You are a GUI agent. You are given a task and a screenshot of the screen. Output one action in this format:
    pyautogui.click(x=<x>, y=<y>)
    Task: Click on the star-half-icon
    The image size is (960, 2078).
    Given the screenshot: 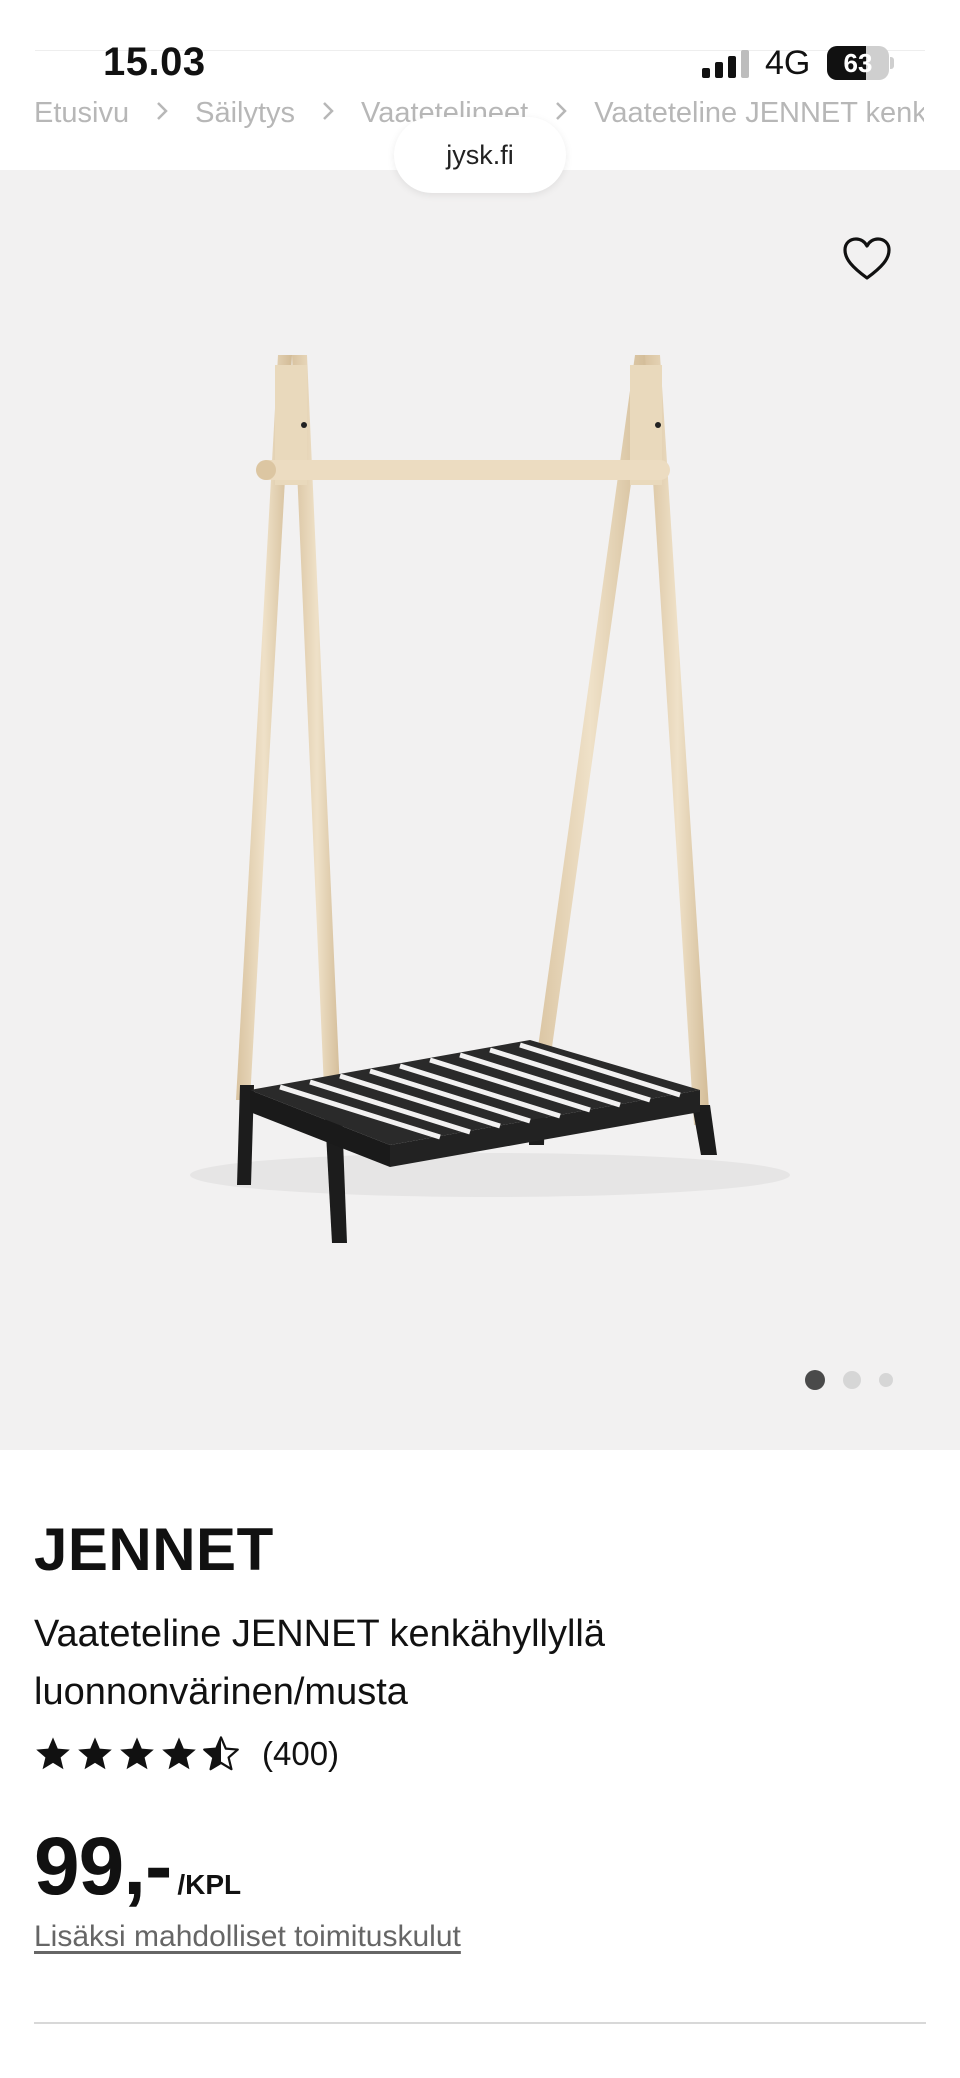 What is the action you would take?
    pyautogui.click(x=221, y=1753)
    